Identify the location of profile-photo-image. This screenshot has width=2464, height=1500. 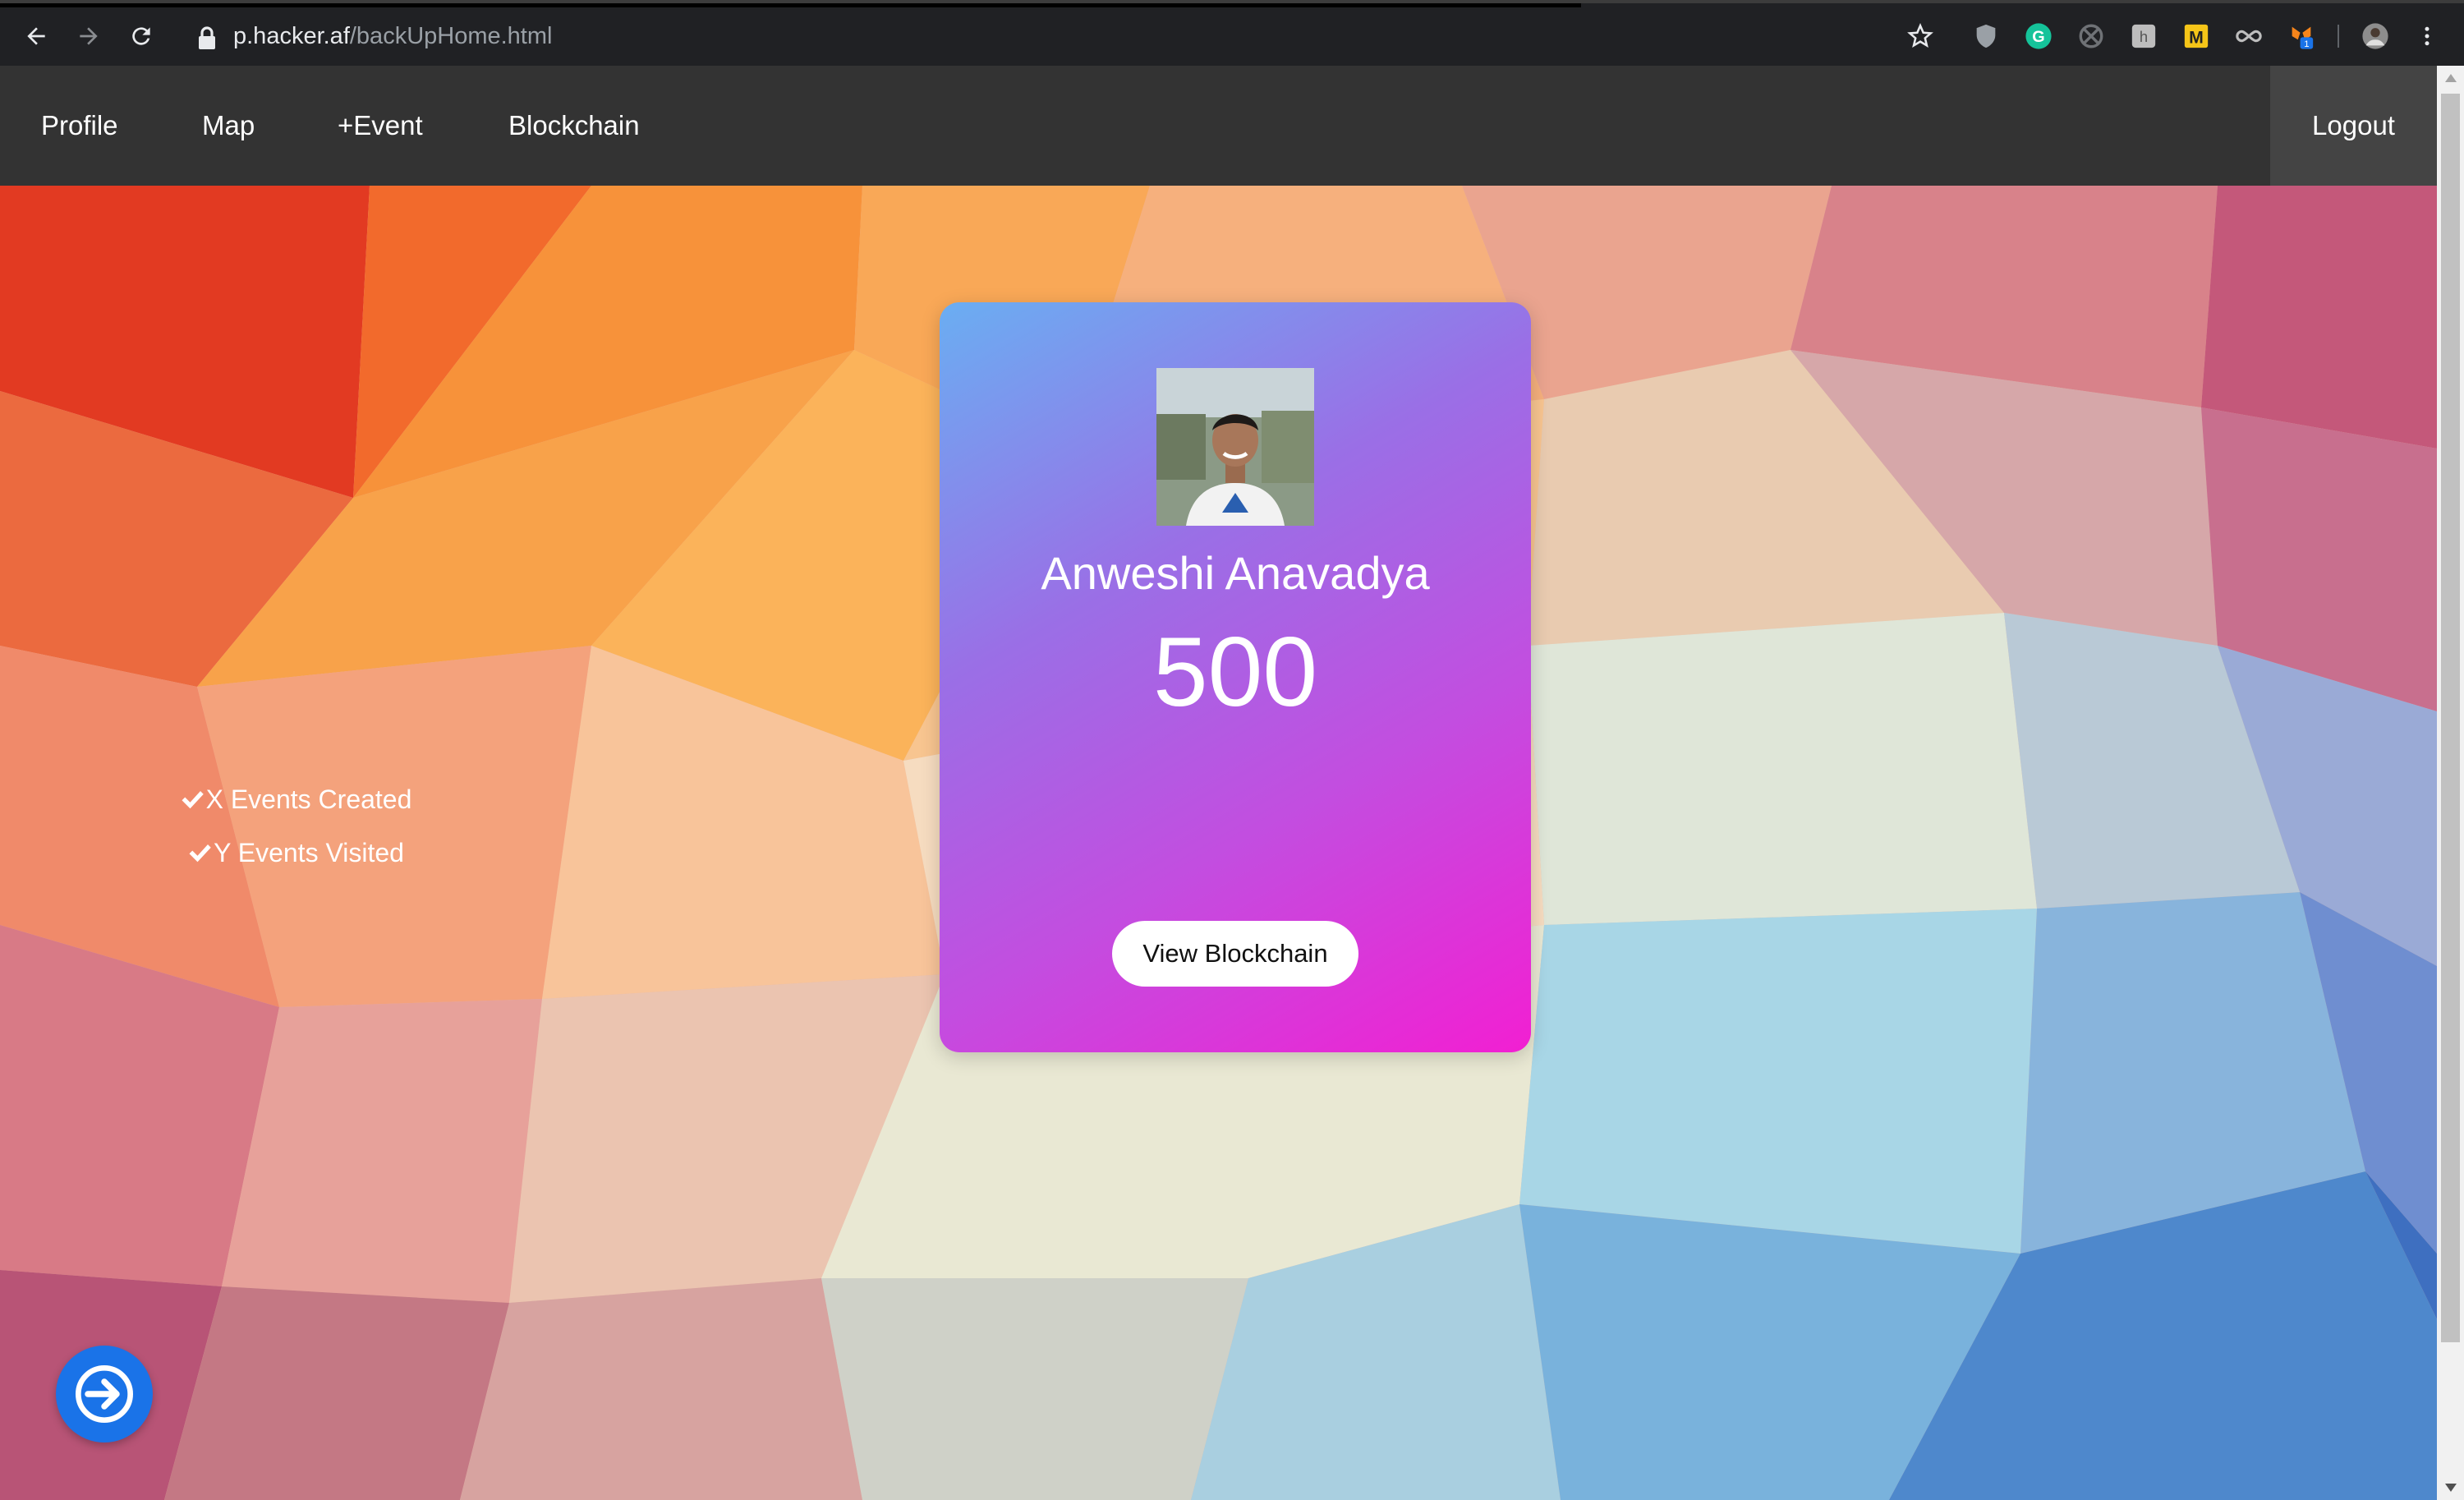
(1235, 447).